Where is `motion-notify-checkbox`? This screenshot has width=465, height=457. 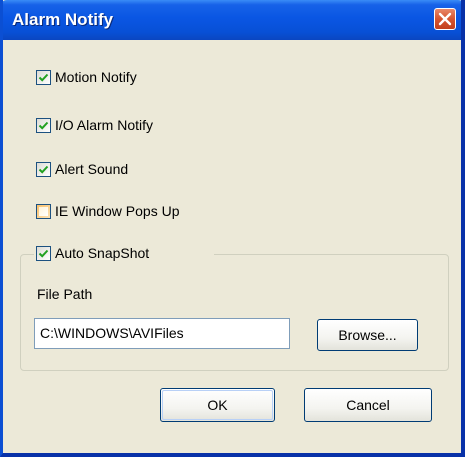
motion-notify-checkbox is located at coordinates (43, 77).